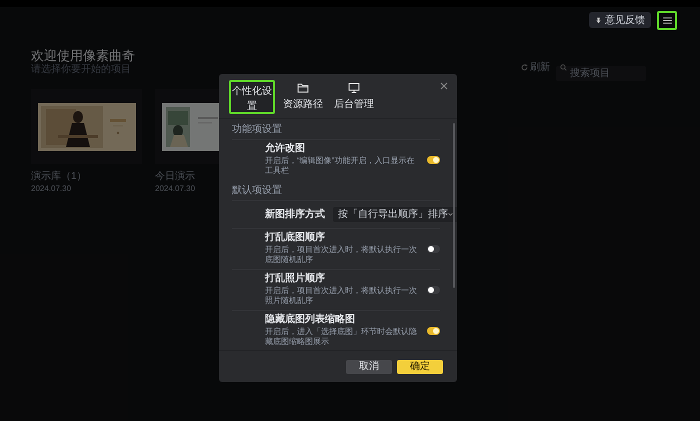 Image resolution: width=700 pixels, height=421 pixels. Describe the element at coordinates (340, 166) in the screenshot. I see `setting-description: 开启后，“编辑图像”功能开启，入口显示在工具栏` at that location.